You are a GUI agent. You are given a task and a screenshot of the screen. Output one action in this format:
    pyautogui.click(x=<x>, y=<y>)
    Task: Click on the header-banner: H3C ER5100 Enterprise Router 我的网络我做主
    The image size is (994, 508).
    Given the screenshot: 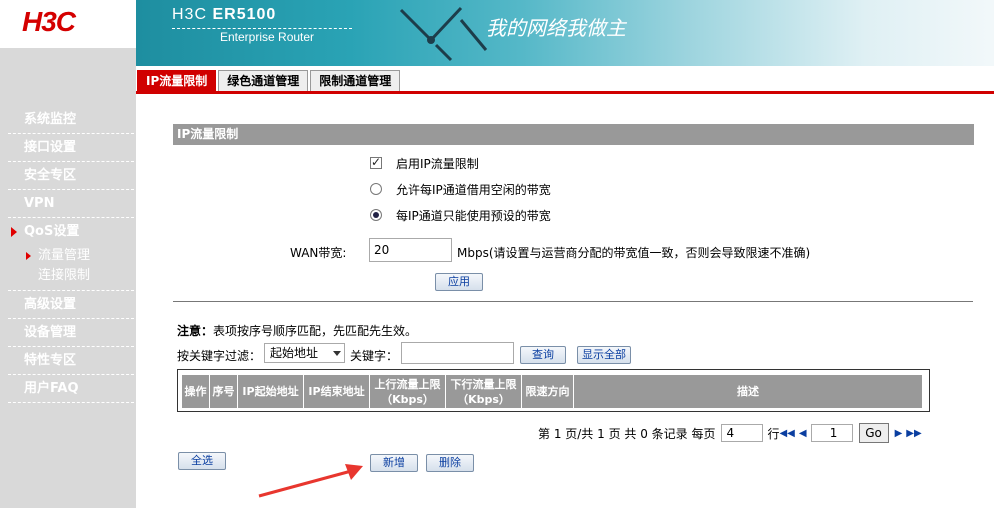 What is the action you would take?
    pyautogui.click(x=565, y=33)
    